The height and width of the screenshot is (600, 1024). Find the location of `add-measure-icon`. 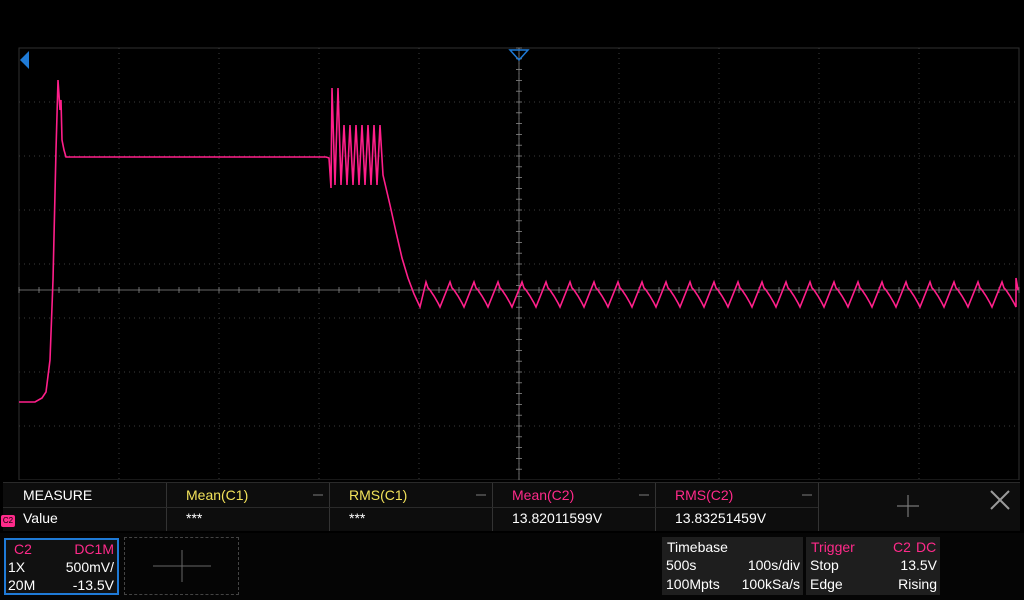

add-measure-icon is located at coordinates (908, 506).